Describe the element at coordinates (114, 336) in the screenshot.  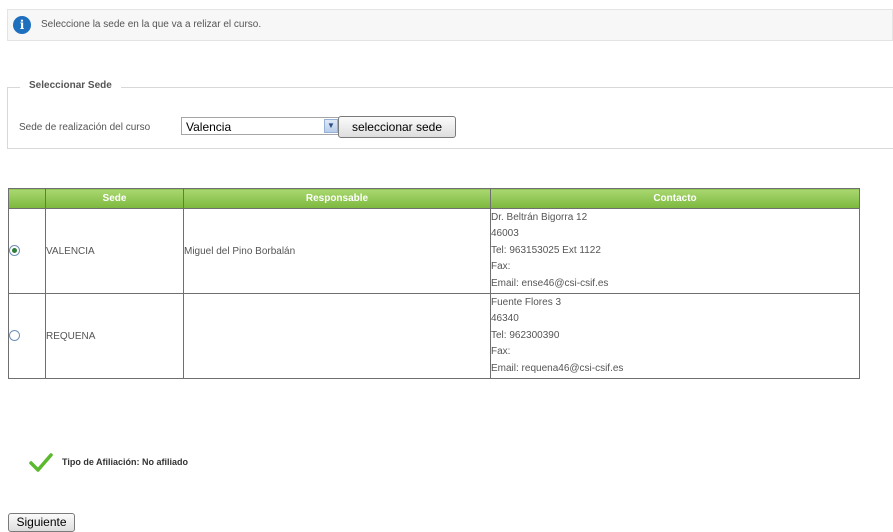
I see `sede-name: REQUENA` at that location.